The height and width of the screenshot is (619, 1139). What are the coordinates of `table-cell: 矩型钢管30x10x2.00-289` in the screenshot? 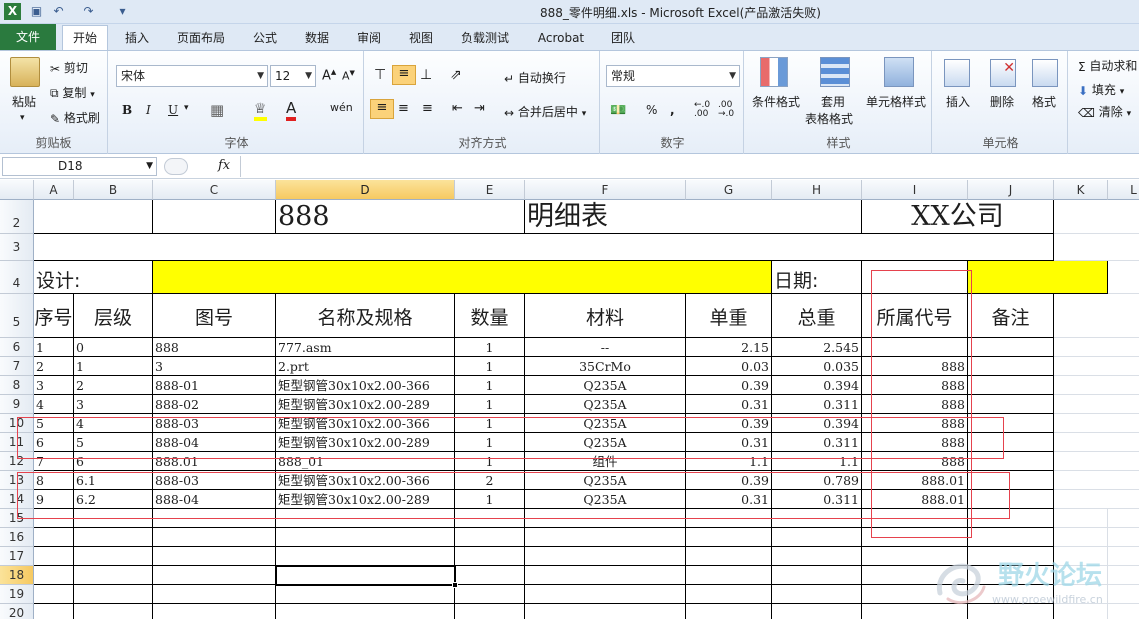 It's located at (365, 442).